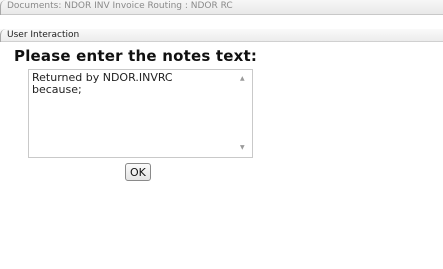  I want to click on notes-prompt-heading: Please enter the notes text:, so click(136, 56).